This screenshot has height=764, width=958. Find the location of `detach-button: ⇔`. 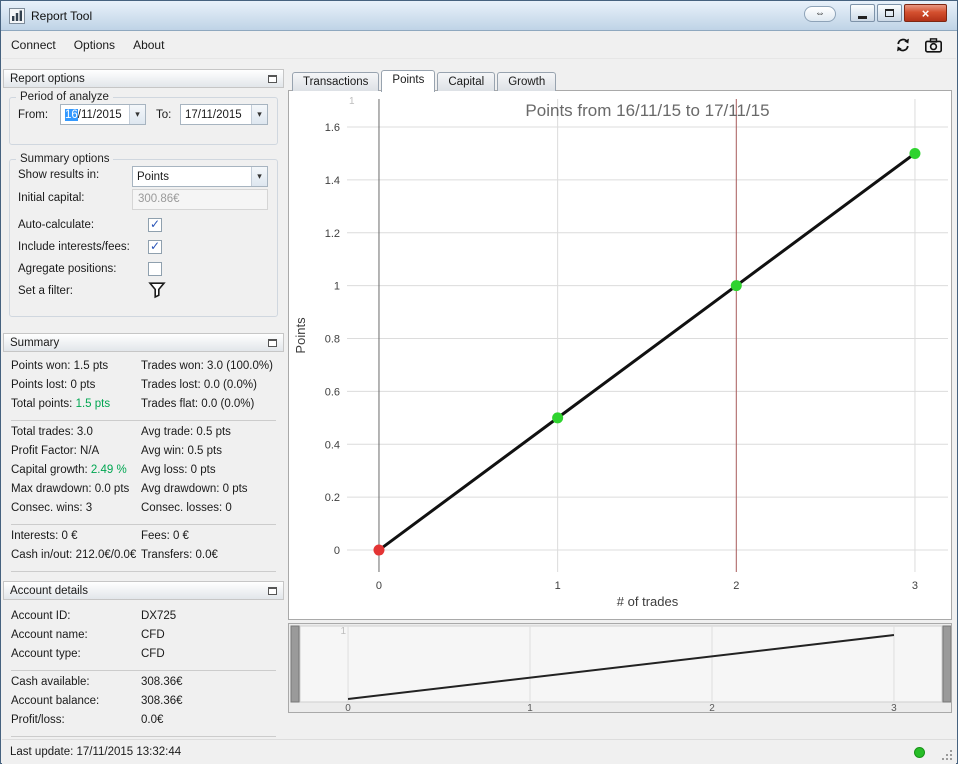

detach-button: ⇔ is located at coordinates (820, 14).